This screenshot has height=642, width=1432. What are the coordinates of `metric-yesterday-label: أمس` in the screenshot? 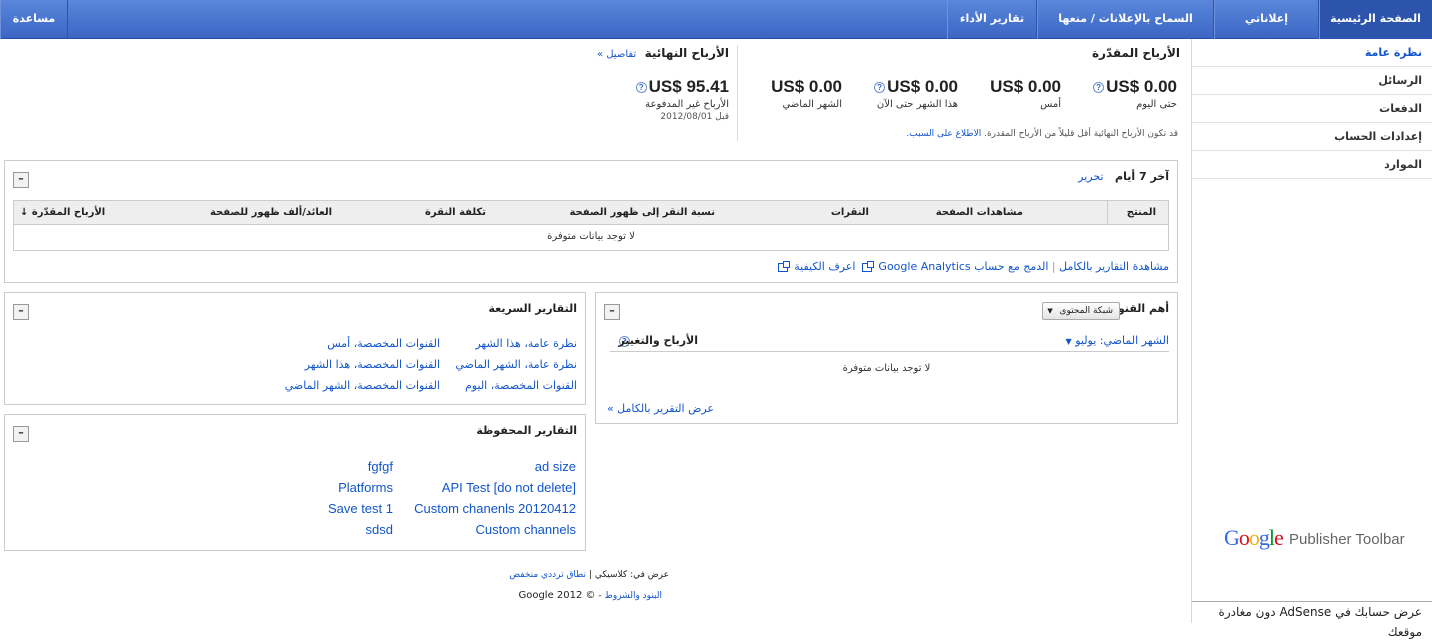 It's located at (1050, 104).